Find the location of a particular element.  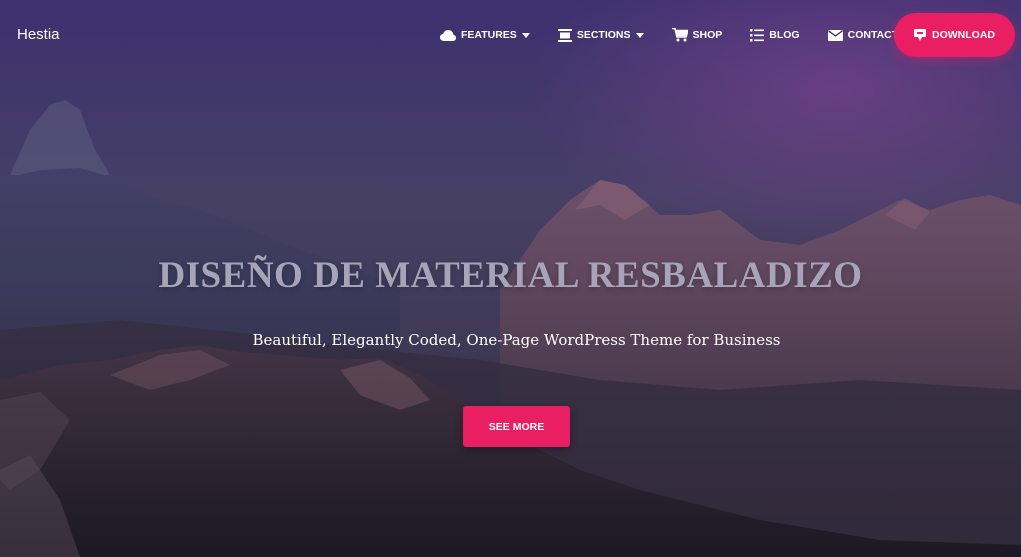

nav-item-contact: CONTACT is located at coordinates (863, 35).